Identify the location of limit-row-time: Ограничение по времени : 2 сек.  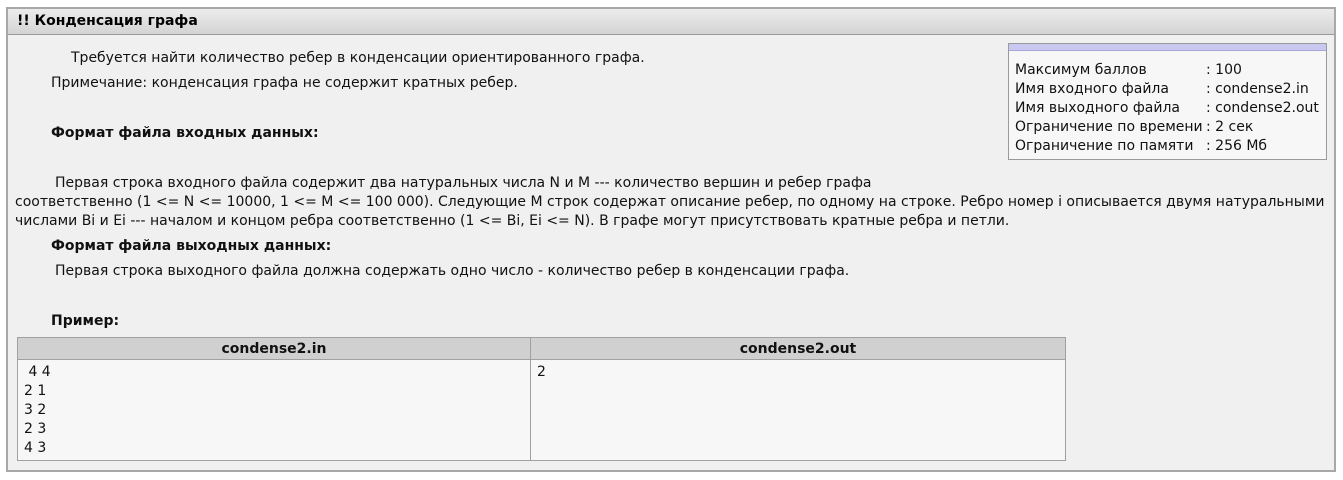
(1167, 127).